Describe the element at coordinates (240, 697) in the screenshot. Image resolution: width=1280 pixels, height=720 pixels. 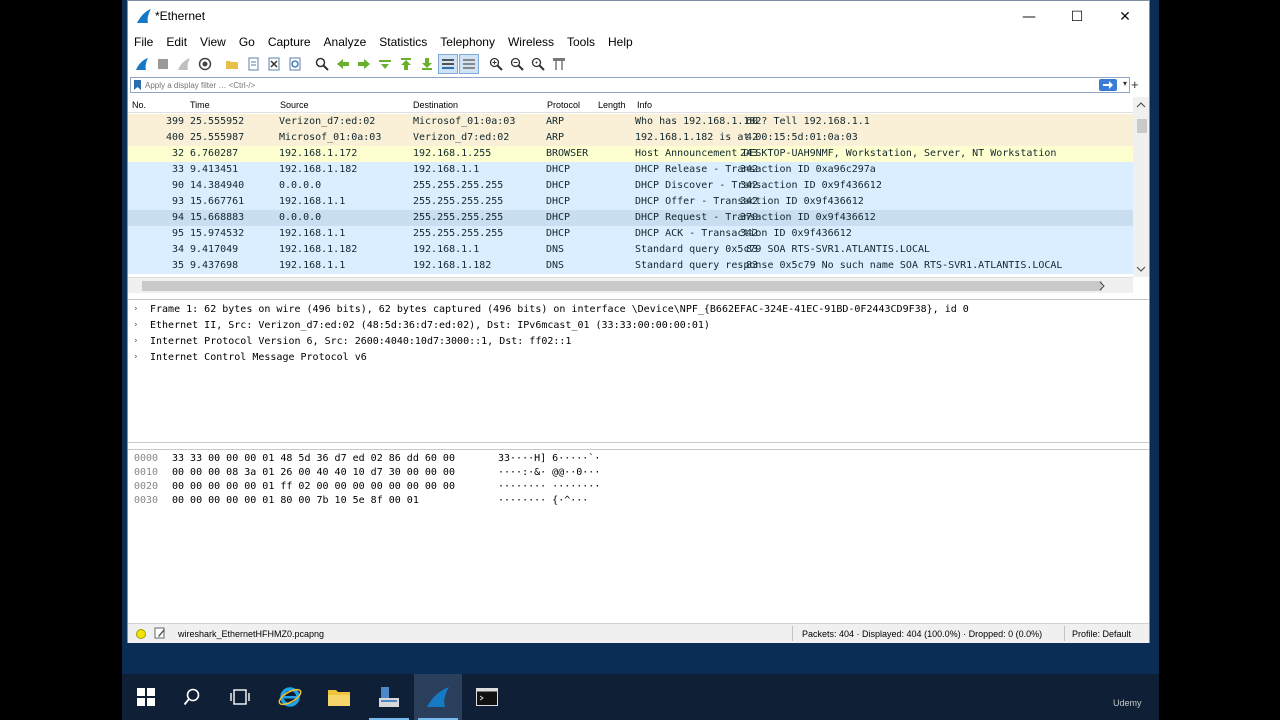
I see `task-view-button` at that location.